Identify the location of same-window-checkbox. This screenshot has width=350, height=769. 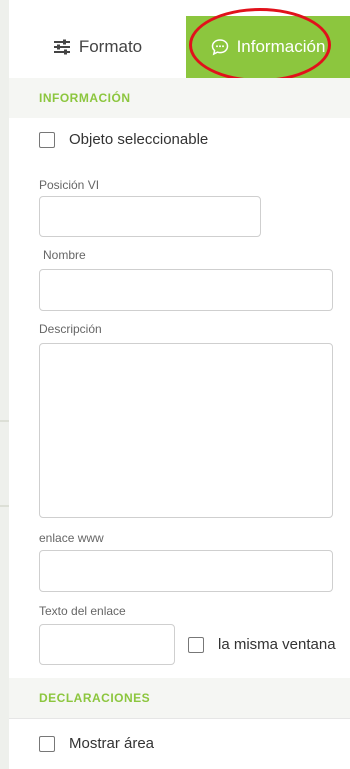
(196, 644).